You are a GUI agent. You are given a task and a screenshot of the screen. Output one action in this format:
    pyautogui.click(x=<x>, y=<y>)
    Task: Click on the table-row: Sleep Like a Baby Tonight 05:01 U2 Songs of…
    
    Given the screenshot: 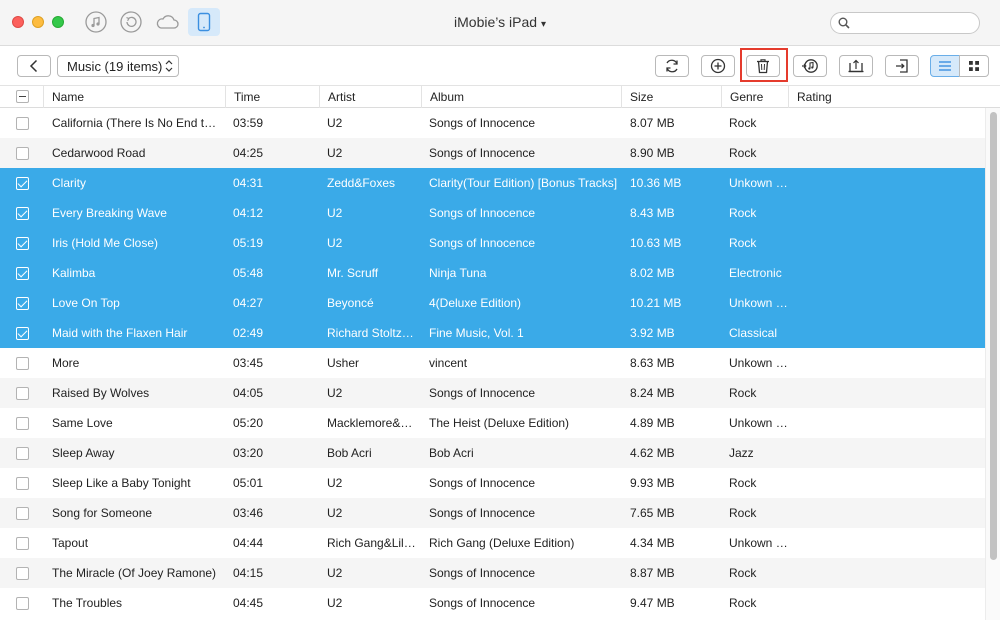 What is the action you would take?
    pyautogui.click(x=492, y=483)
    